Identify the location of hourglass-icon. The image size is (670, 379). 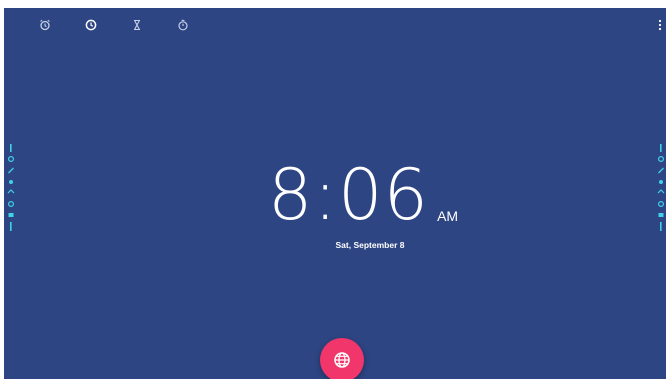
(137, 25).